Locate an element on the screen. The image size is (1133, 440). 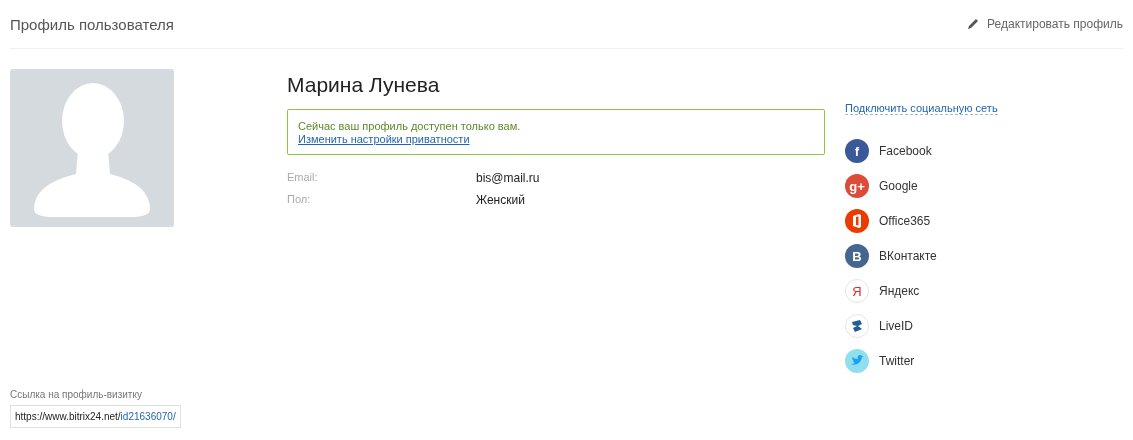
social-network-name: ВКонтакте is located at coordinates (908, 256).